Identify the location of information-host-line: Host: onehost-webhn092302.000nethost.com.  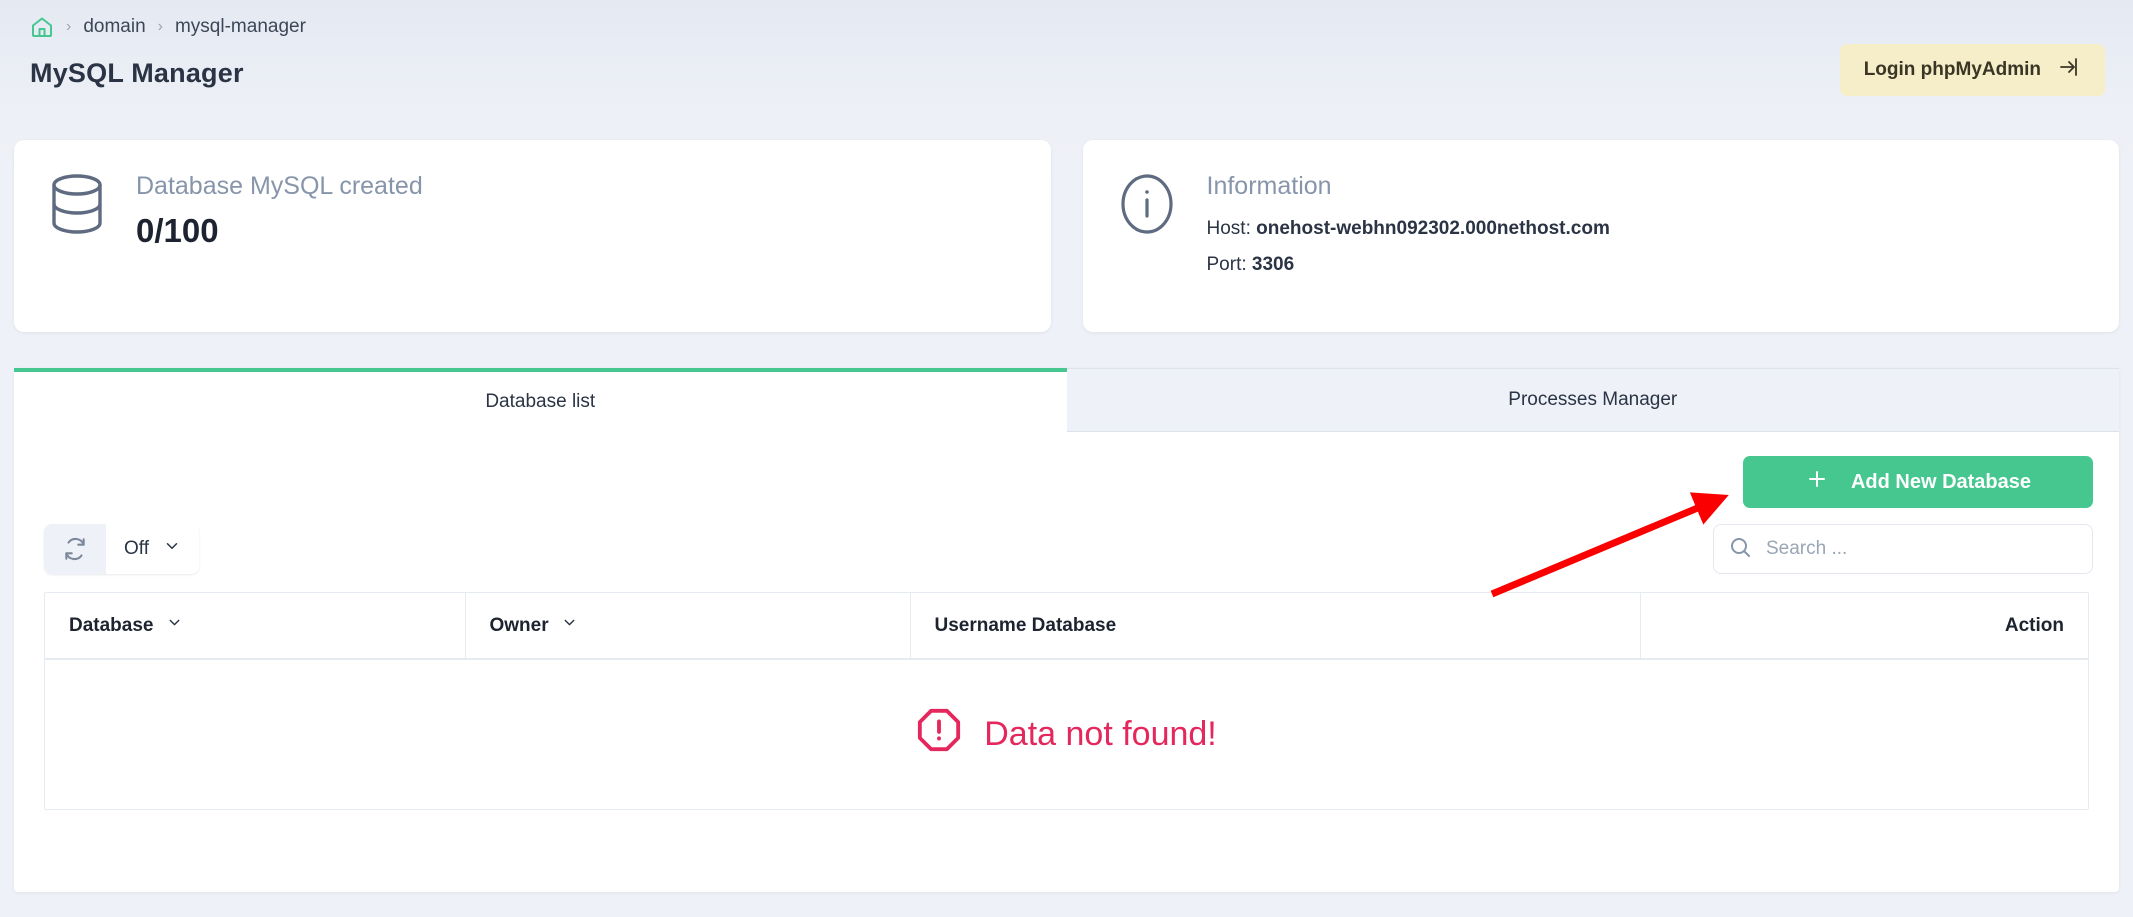
(1408, 229).